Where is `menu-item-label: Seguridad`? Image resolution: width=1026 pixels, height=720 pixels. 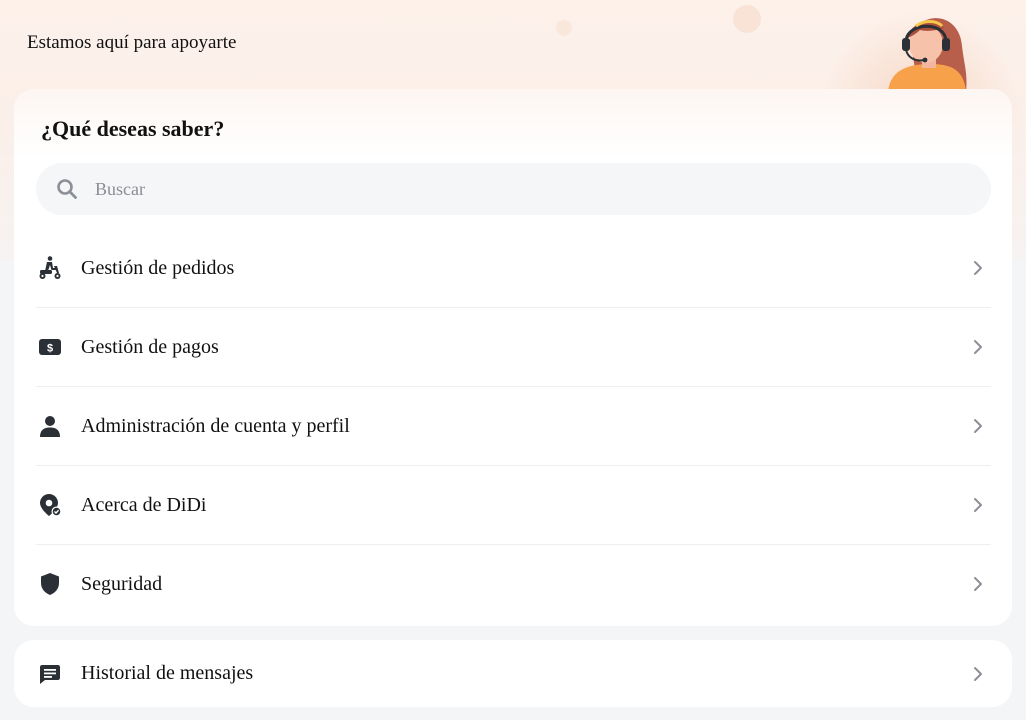
menu-item-label: Seguridad is located at coordinates (122, 583).